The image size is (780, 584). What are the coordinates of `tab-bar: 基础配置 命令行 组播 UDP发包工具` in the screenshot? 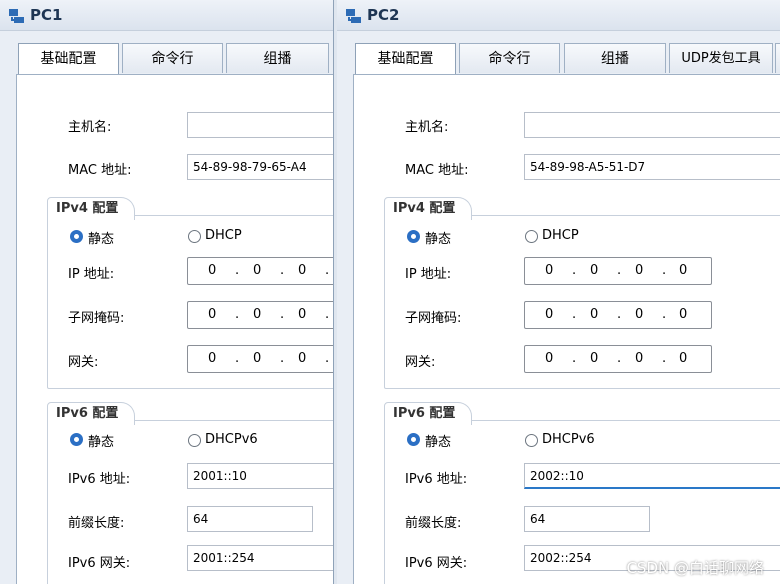 It's located at (558, 59).